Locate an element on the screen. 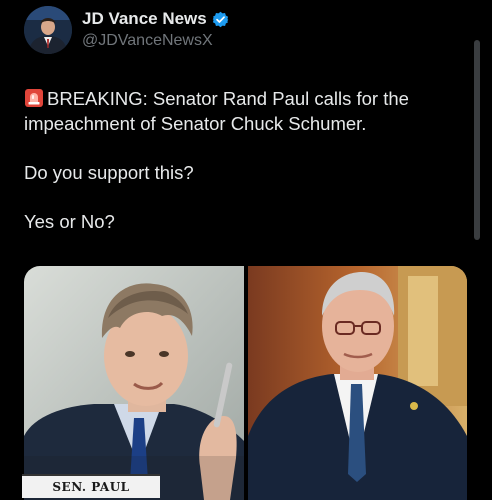 The height and width of the screenshot is (500, 492). verified-badge-icon is located at coordinates (220, 19).